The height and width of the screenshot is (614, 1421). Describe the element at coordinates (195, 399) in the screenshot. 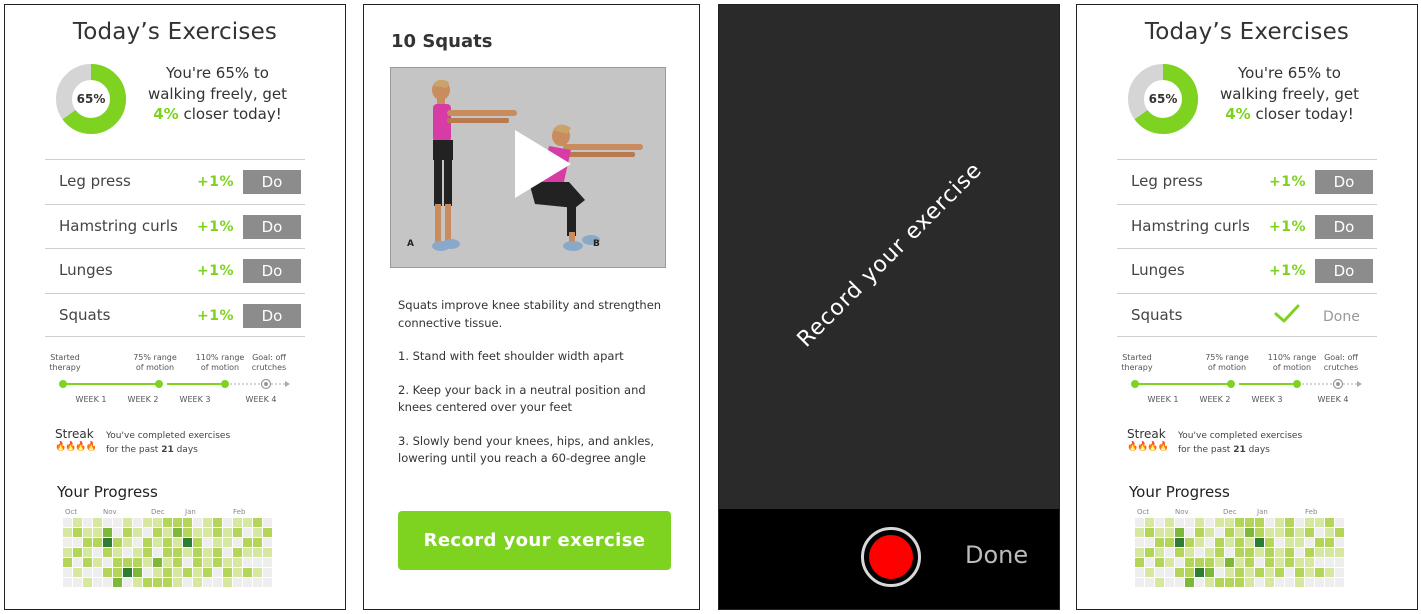

I see `week-label: WEEK 3` at that location.